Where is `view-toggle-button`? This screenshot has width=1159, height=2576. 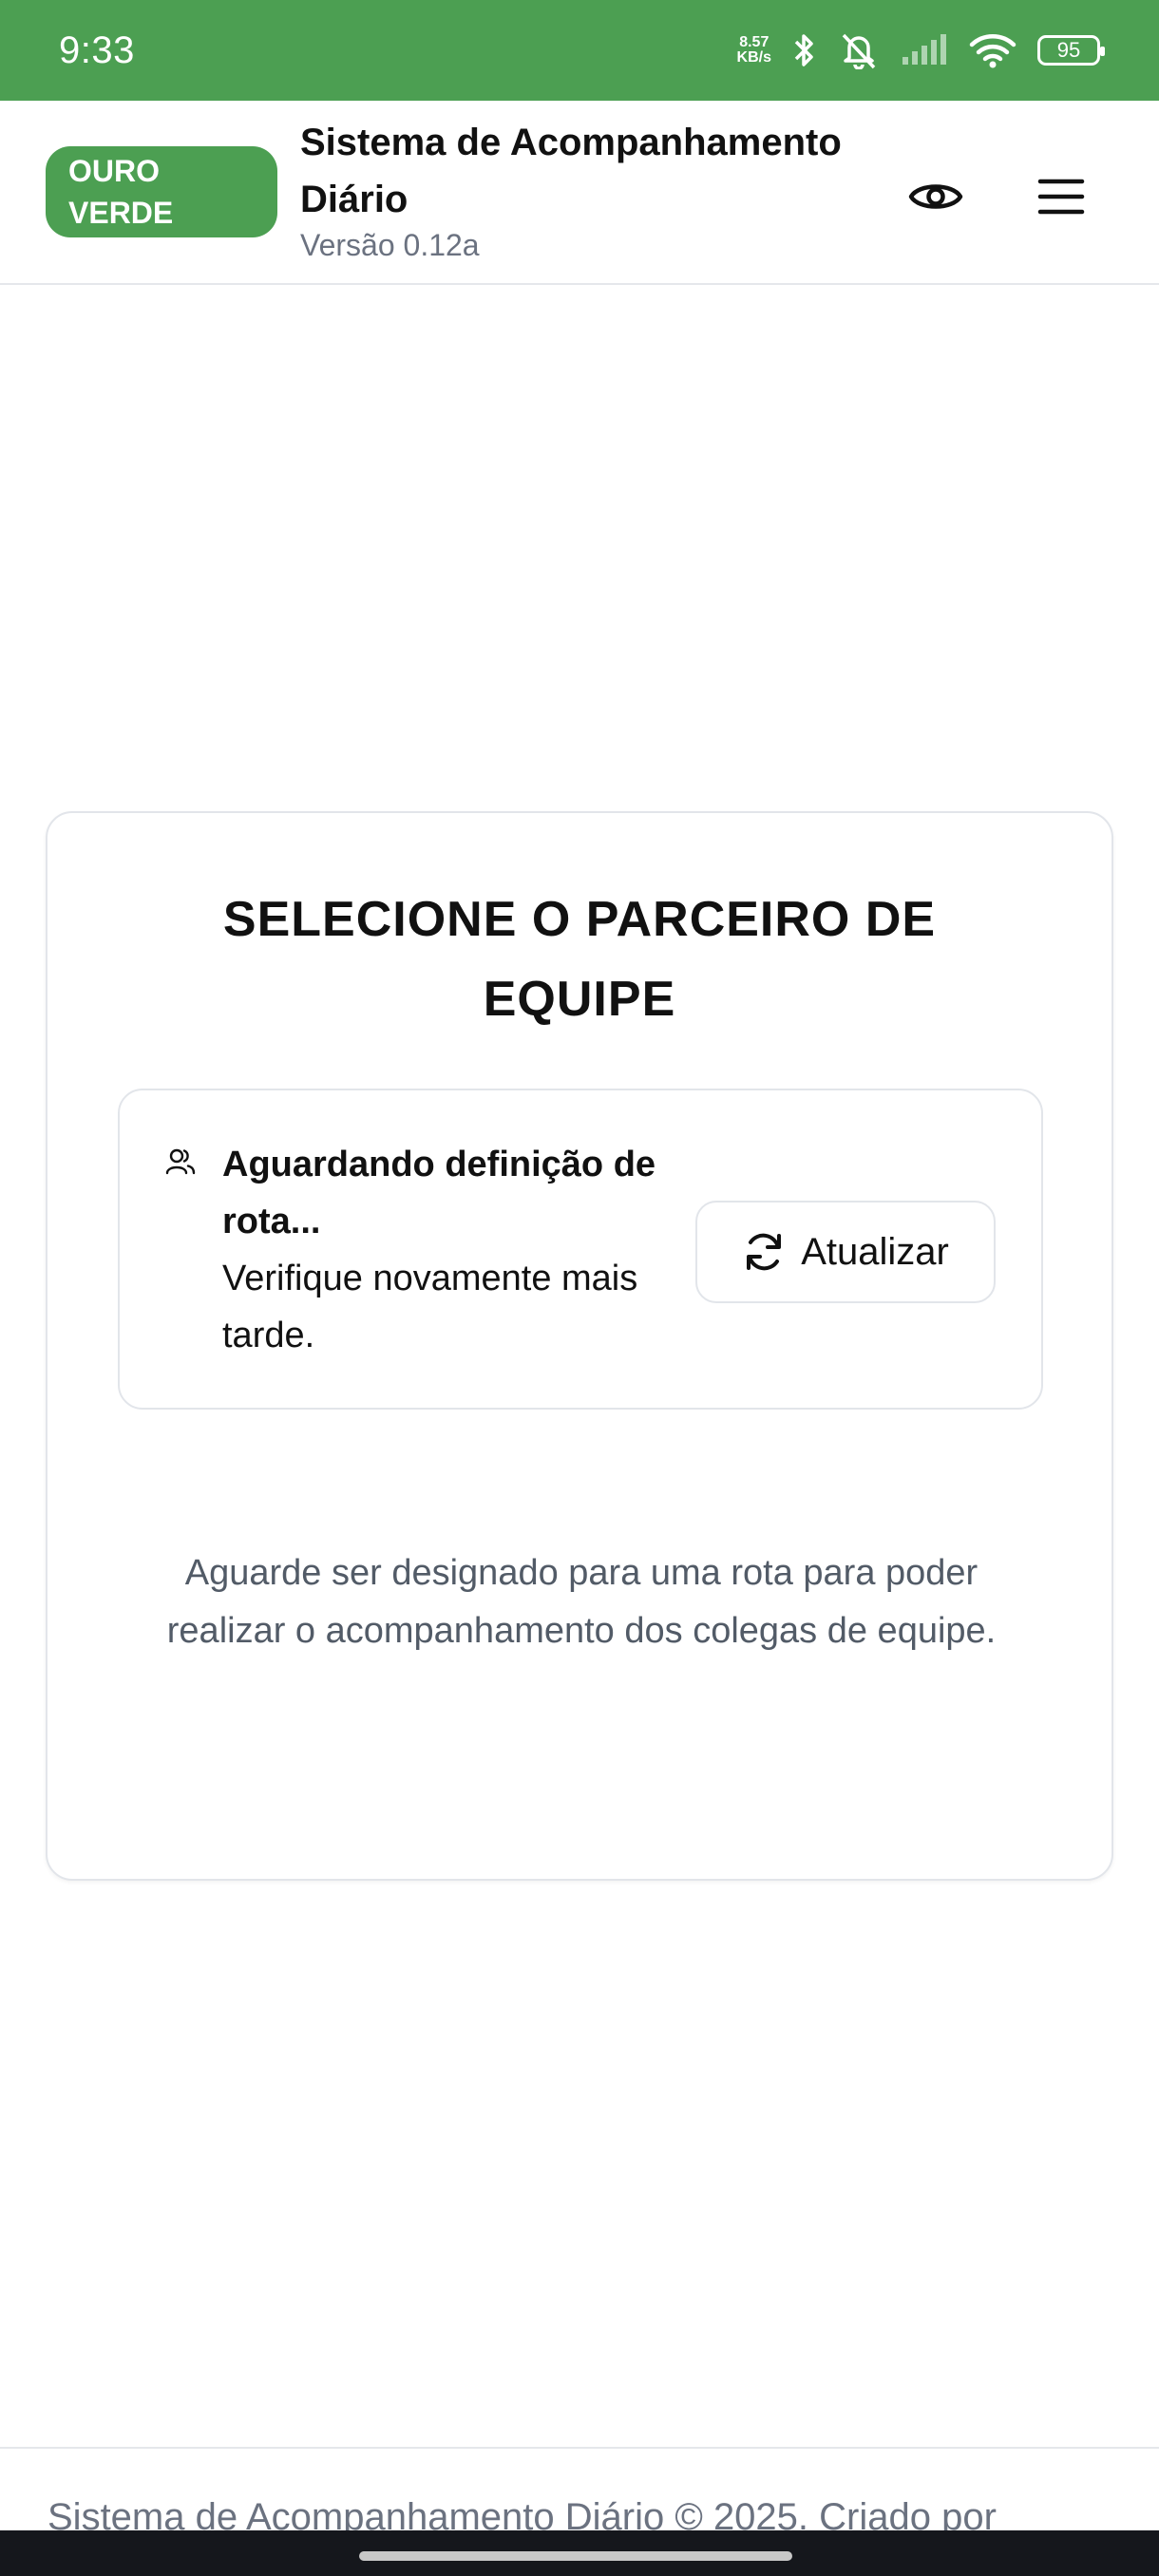 view-toggle-button is located at coordinates (936, 196).